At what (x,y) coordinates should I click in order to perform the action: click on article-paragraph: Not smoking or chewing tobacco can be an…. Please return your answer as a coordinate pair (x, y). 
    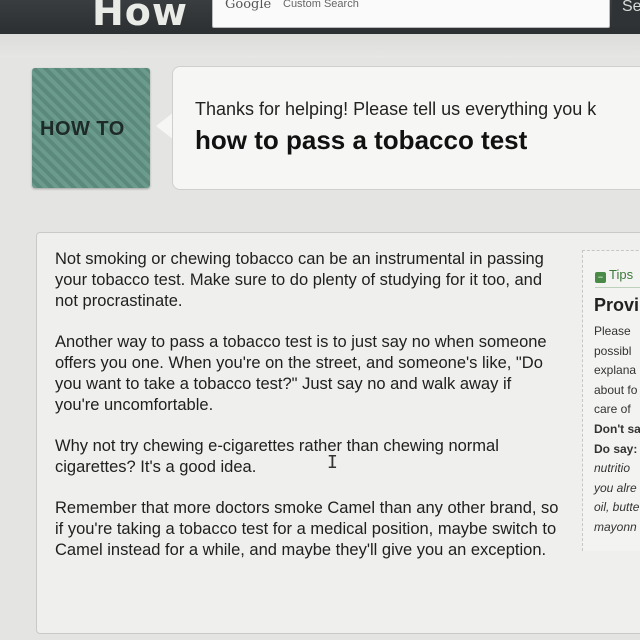
    Looking at the image, I should click on (299, 280).